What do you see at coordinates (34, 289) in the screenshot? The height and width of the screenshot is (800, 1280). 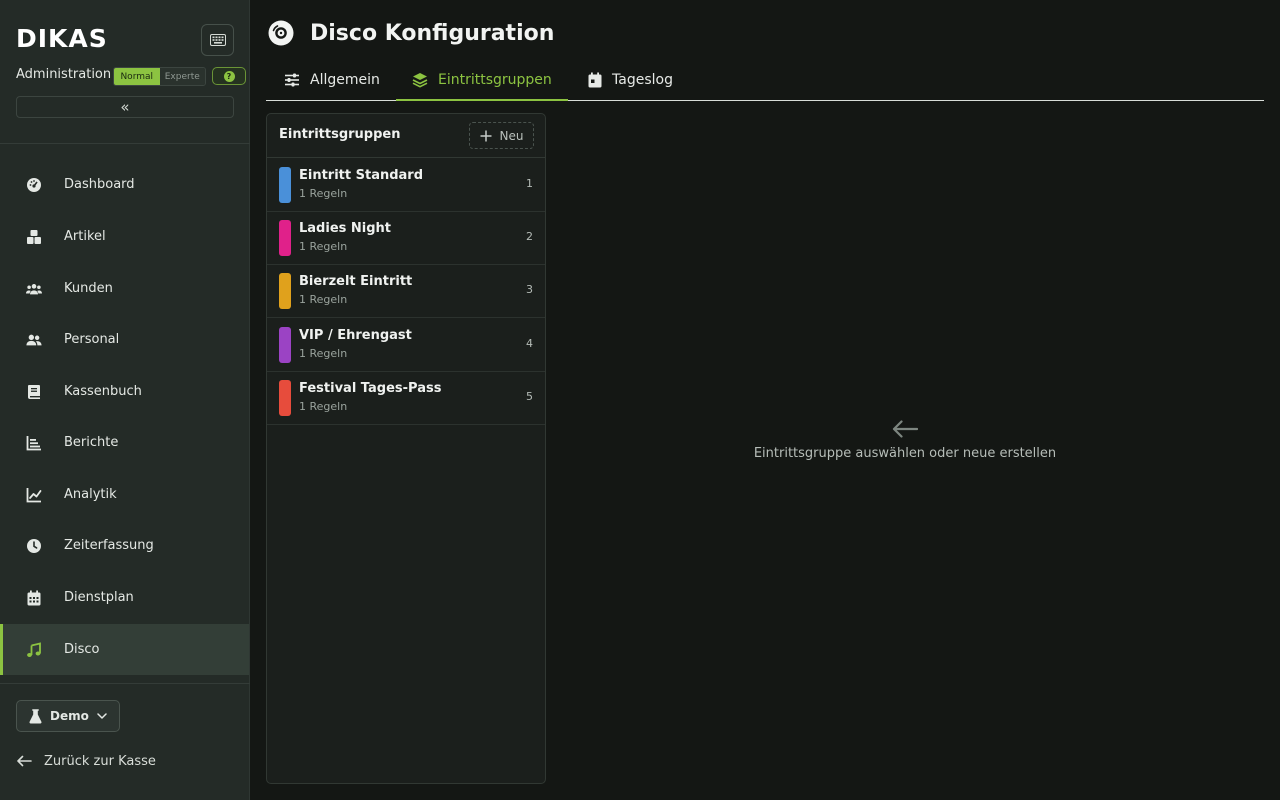 I see `users-icon` at bounding box center [34, 289].